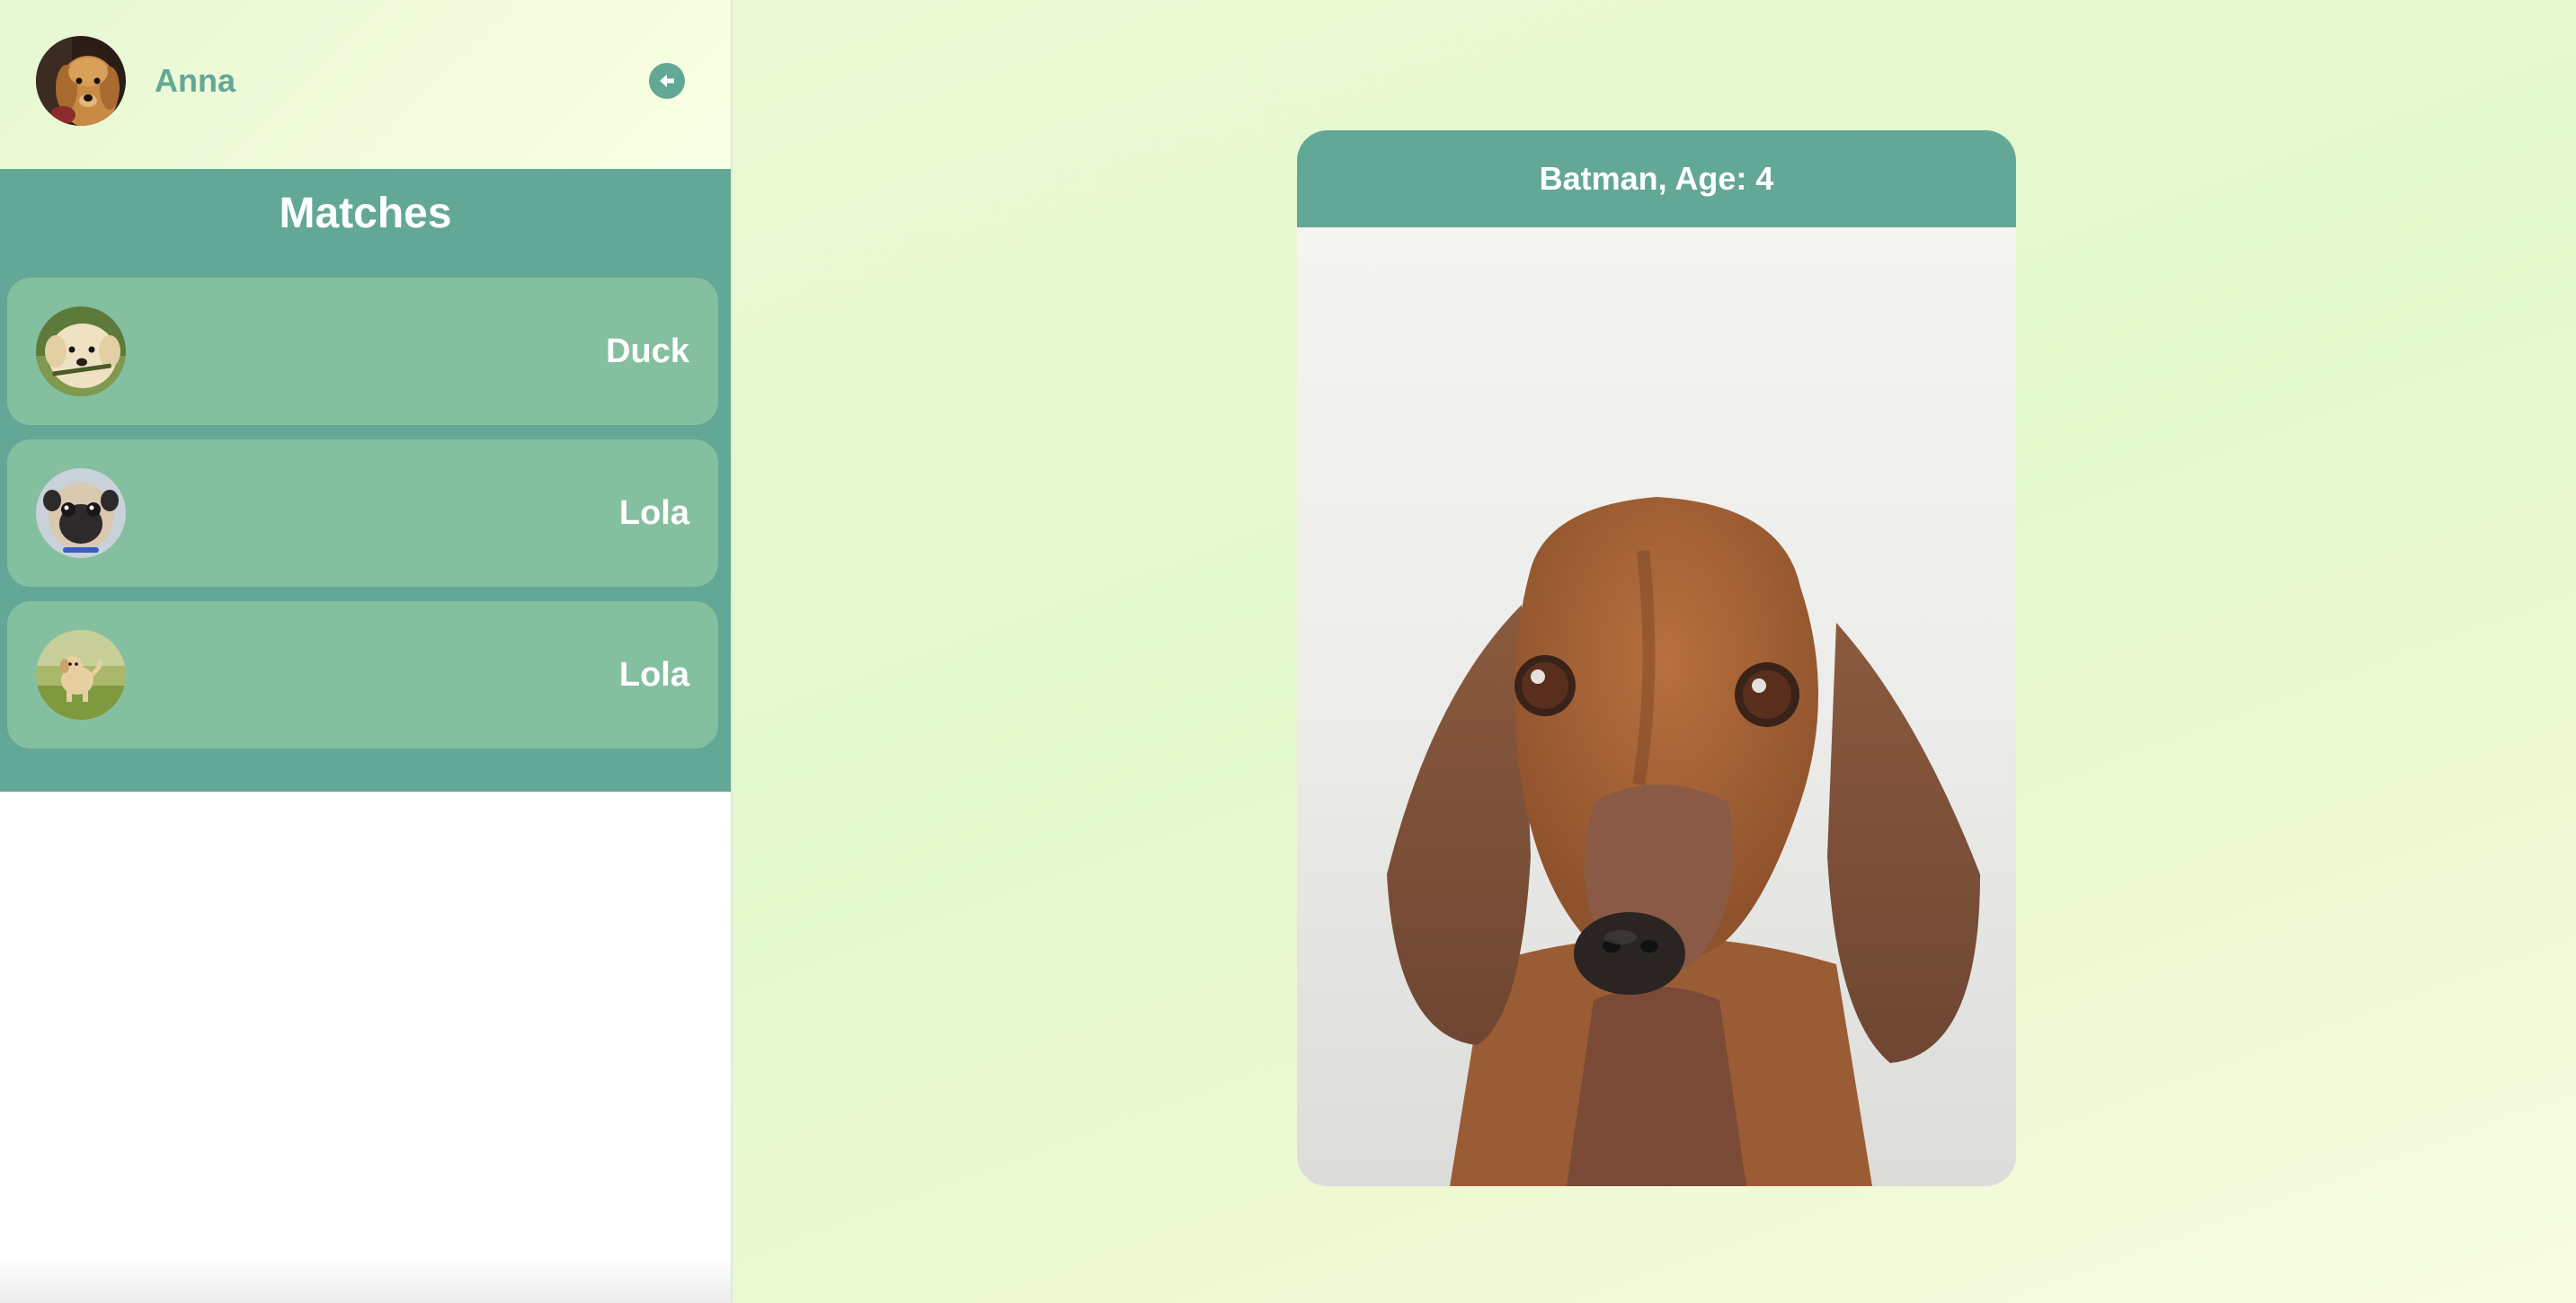  I want to click on match-card-duck: Duck, so click(362, 351).